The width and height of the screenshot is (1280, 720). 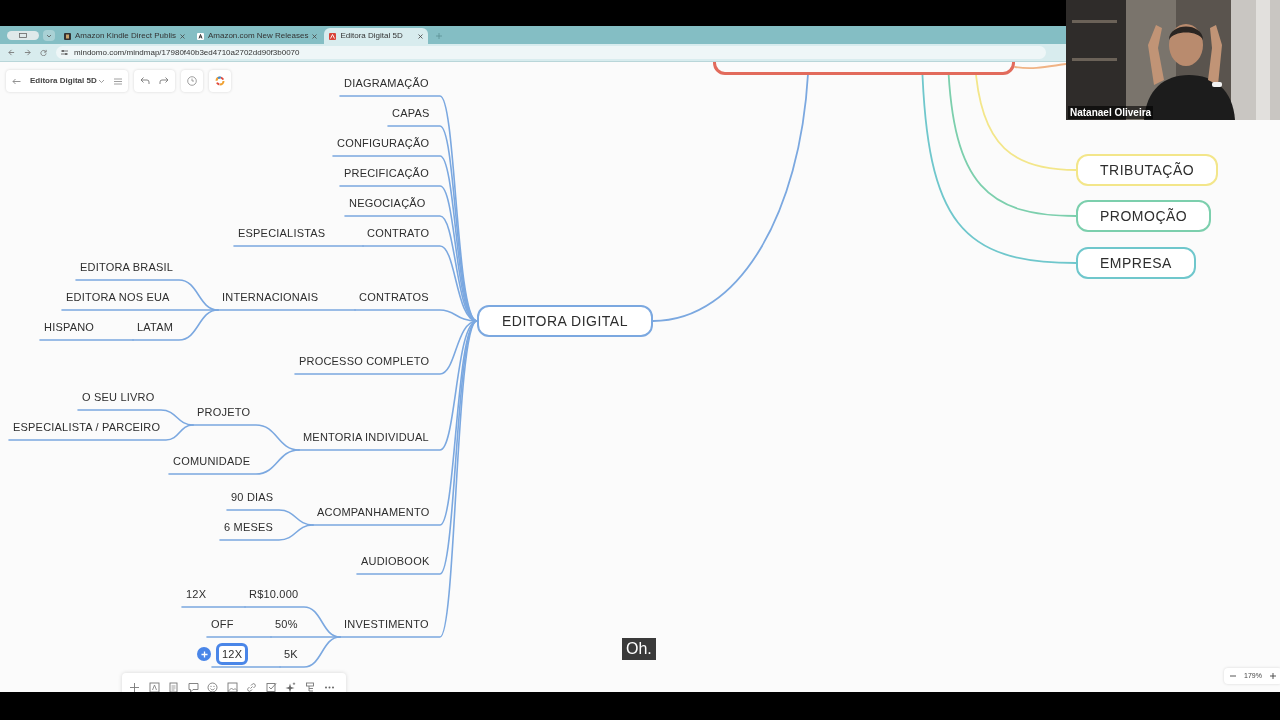 What do you see at coordinates (386, 173) in the screenshot?
I see `topic-label: PRECIFICAÇÃO` at bounding box center [386, 173].